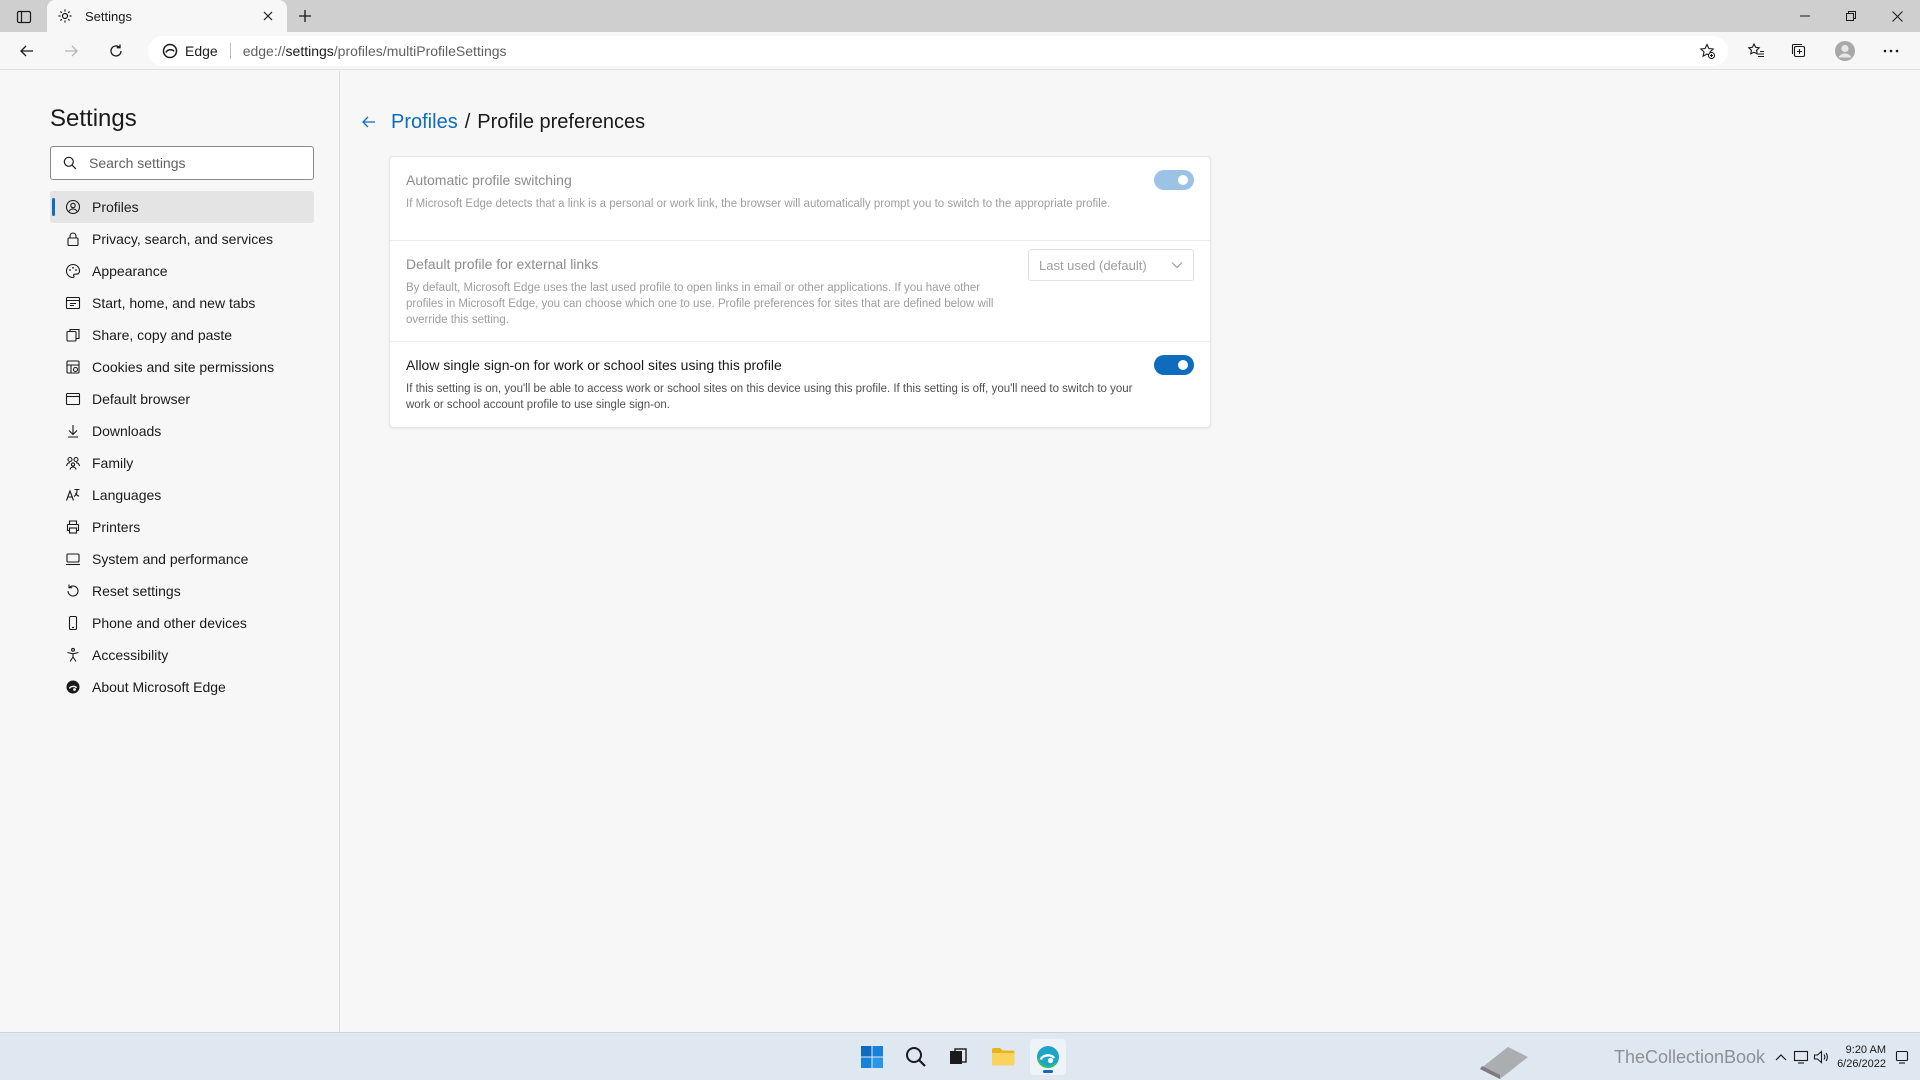 The image size is (1920, 1080). Describe the element at coordinates (71, 51) in the screenshot. I see `forward-button` at that location.